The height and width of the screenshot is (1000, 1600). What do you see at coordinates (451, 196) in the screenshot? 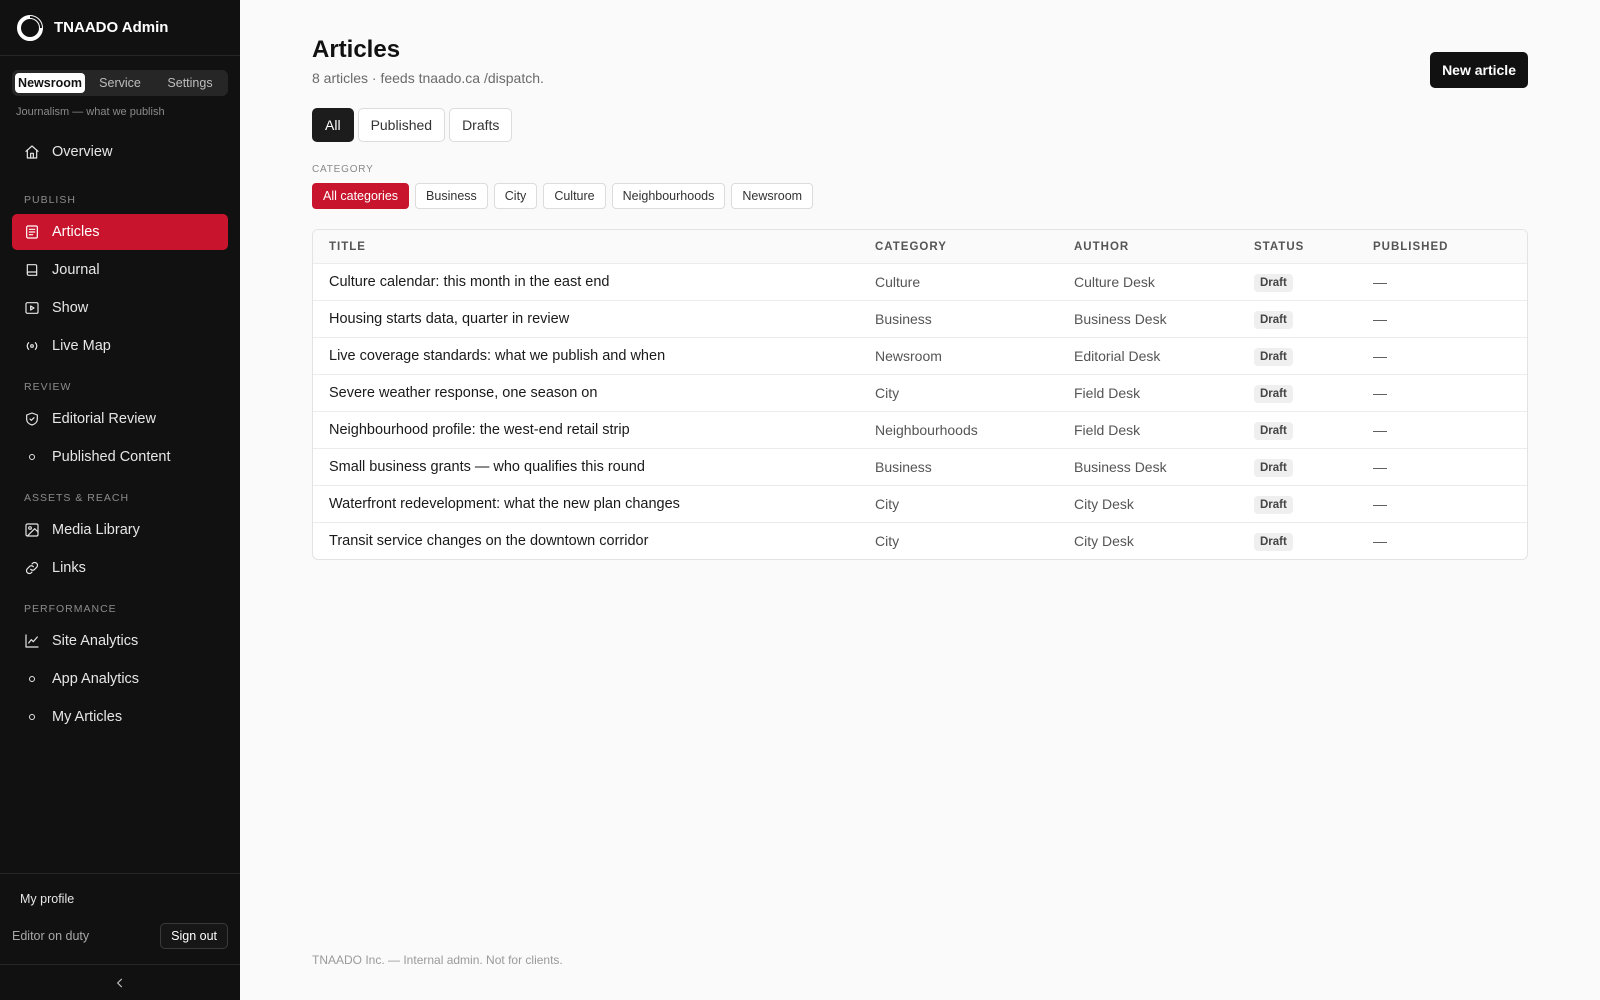
I see `chip-business: Business` at bounding box center [451, 196].